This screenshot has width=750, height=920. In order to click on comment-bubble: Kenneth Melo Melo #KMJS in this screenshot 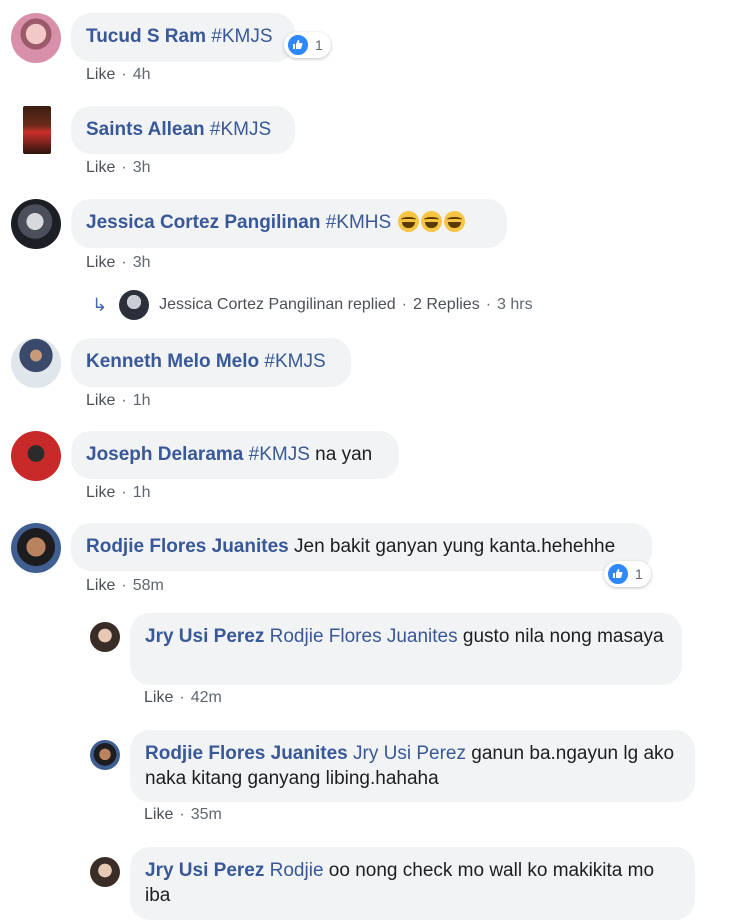, I will do `click(211, 362)`.